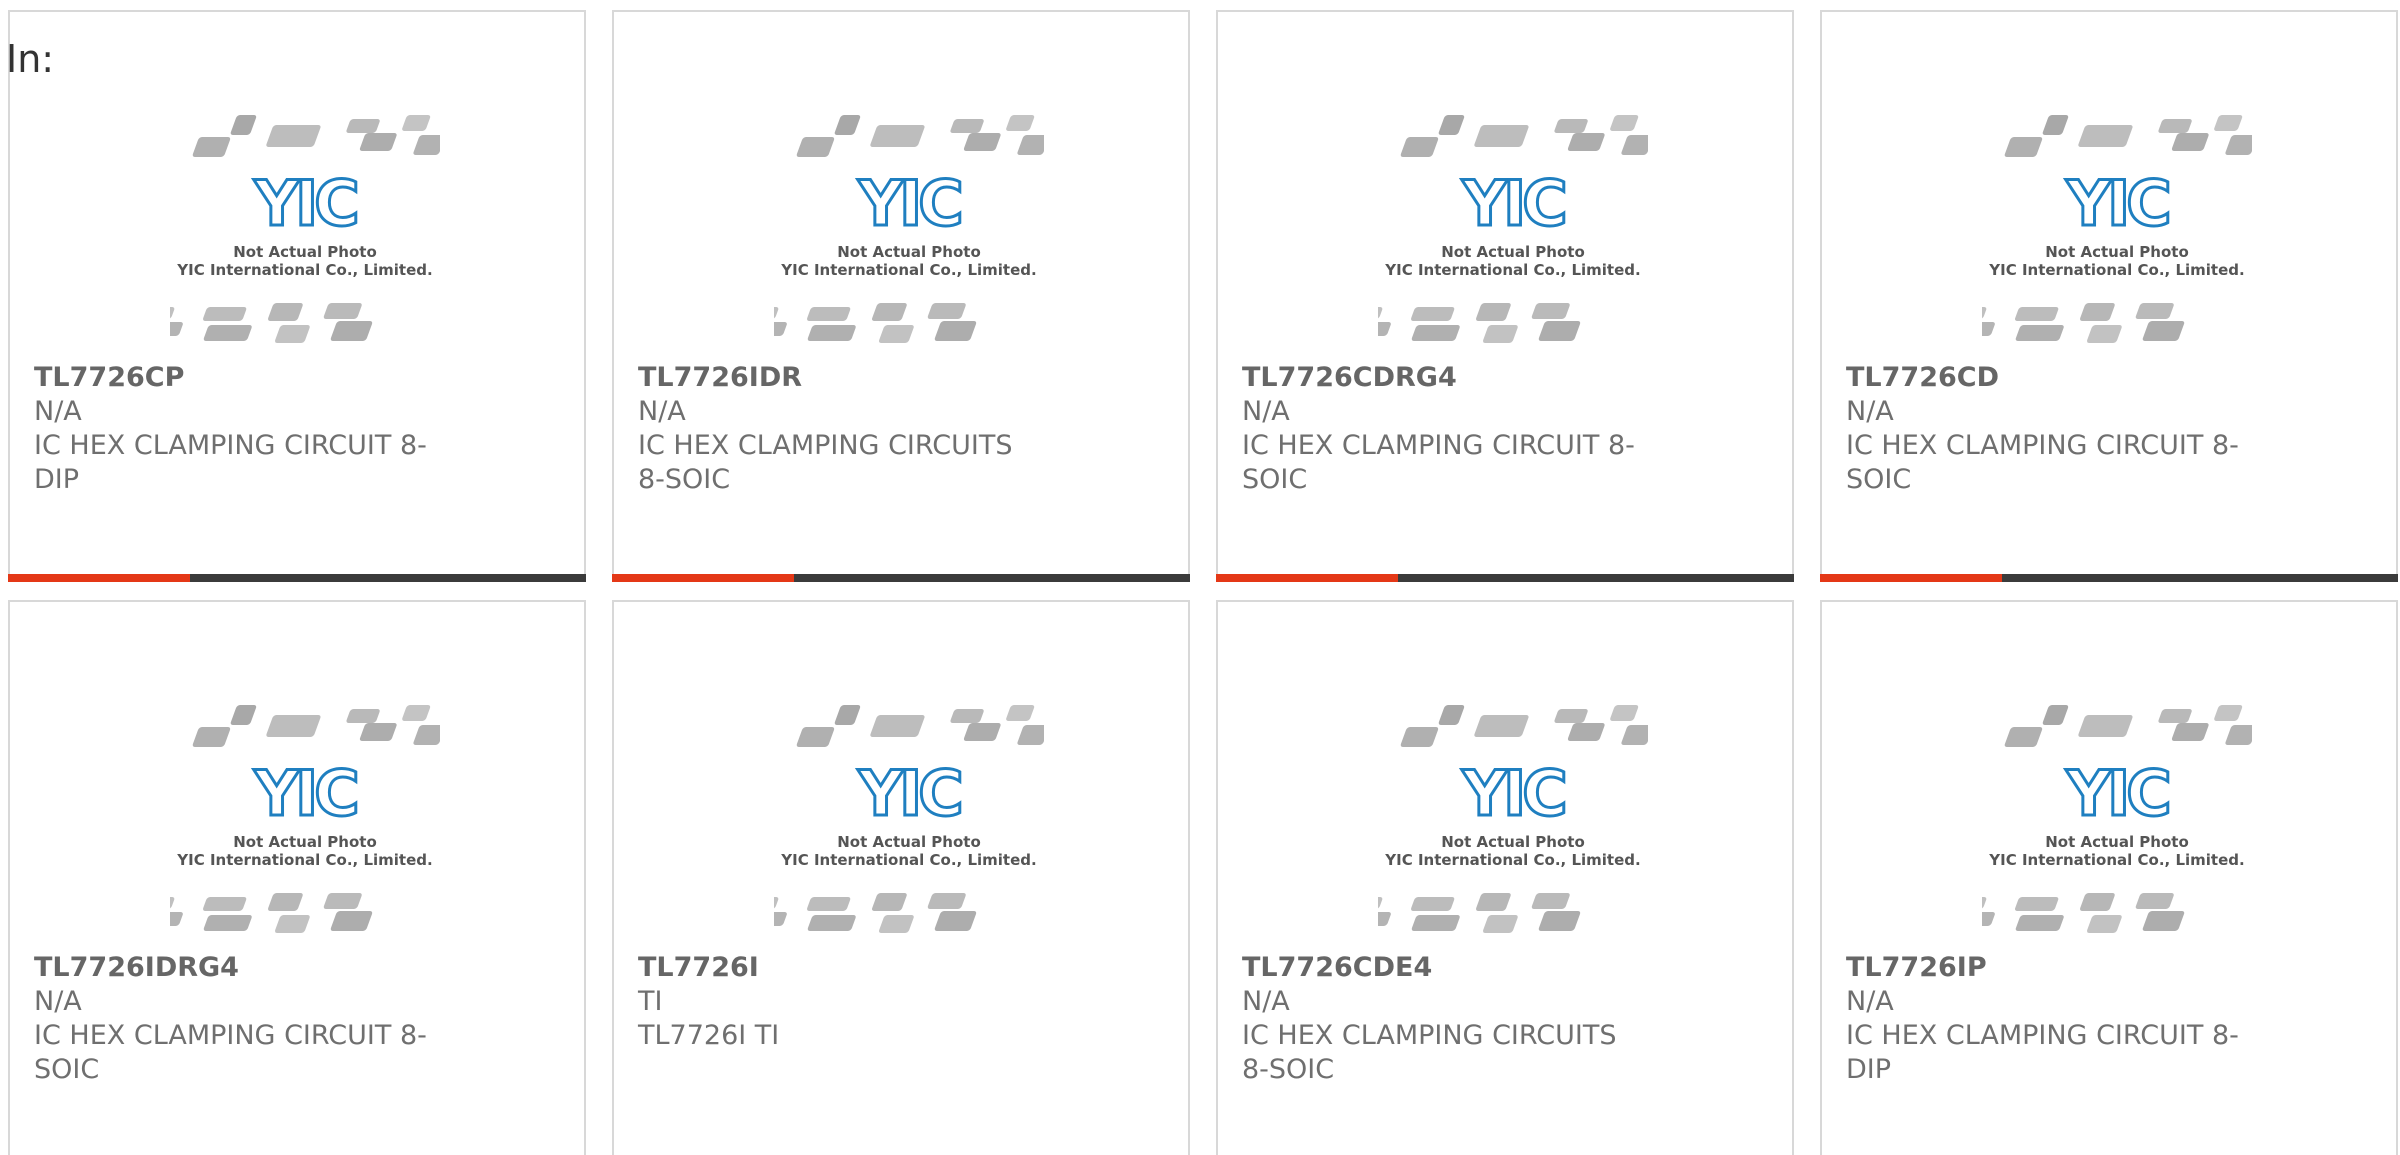 The image size is (2400, 1155). What do you see at coordinates (838, 378) in the screenshot?
I see `part-number-link: TL7726IDR` at bounding box center [838, 378].